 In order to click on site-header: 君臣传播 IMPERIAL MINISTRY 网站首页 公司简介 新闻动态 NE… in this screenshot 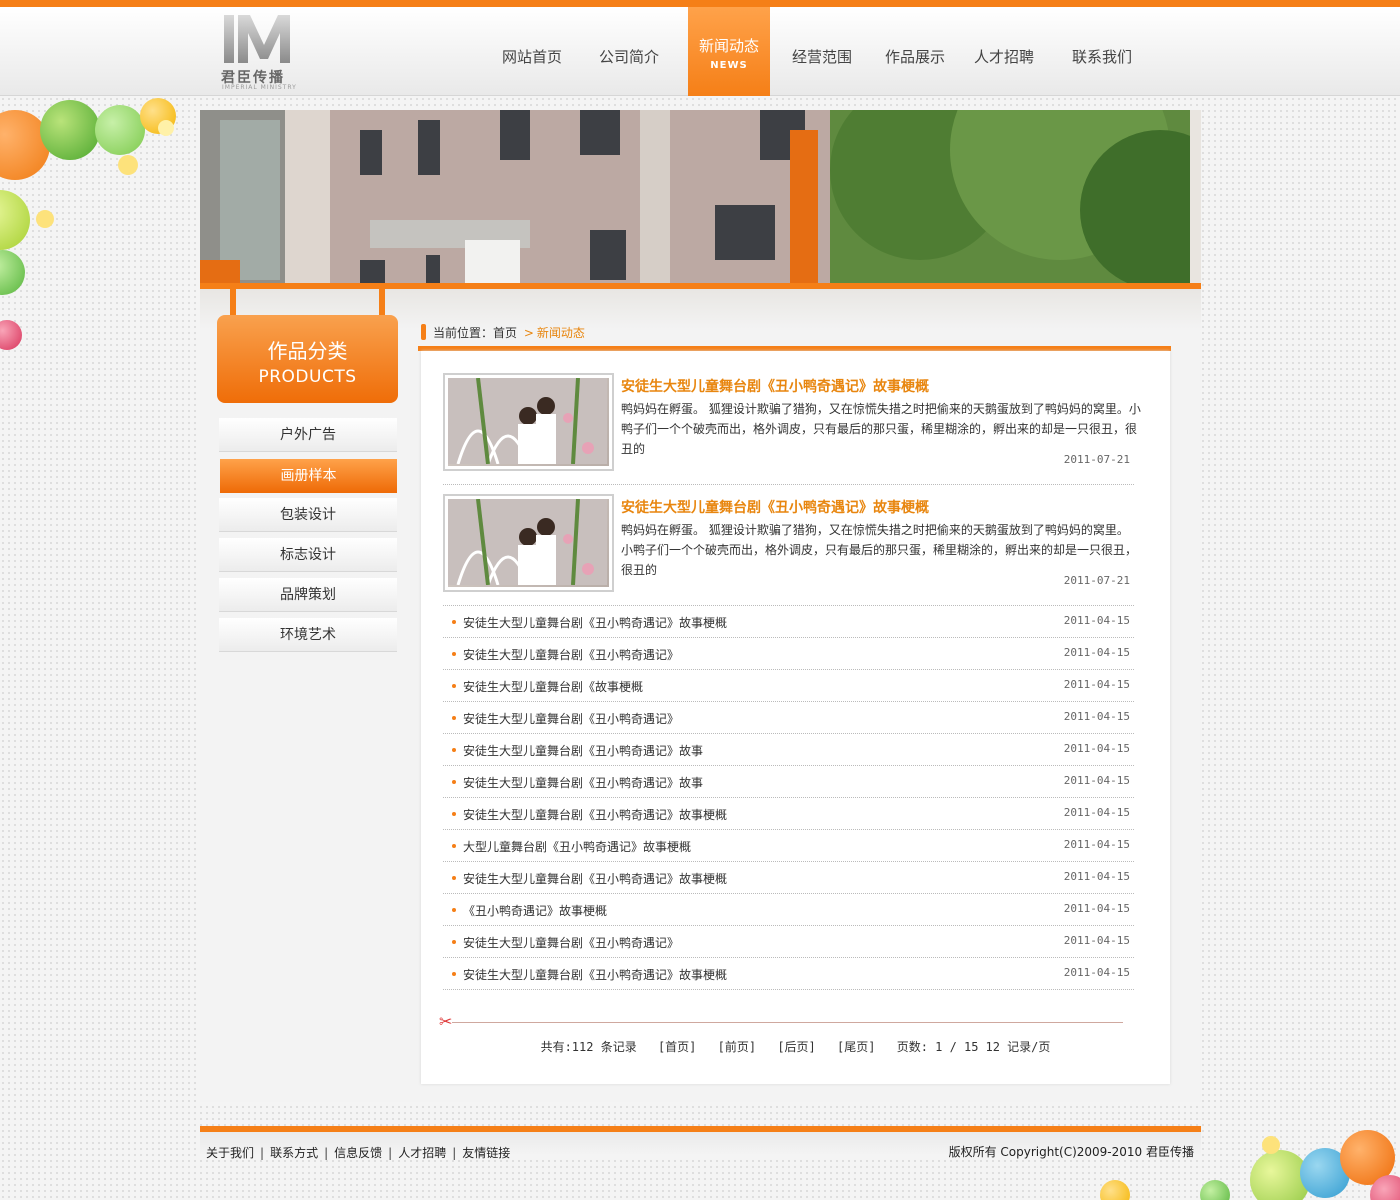, I will do `click(700, 51)`.